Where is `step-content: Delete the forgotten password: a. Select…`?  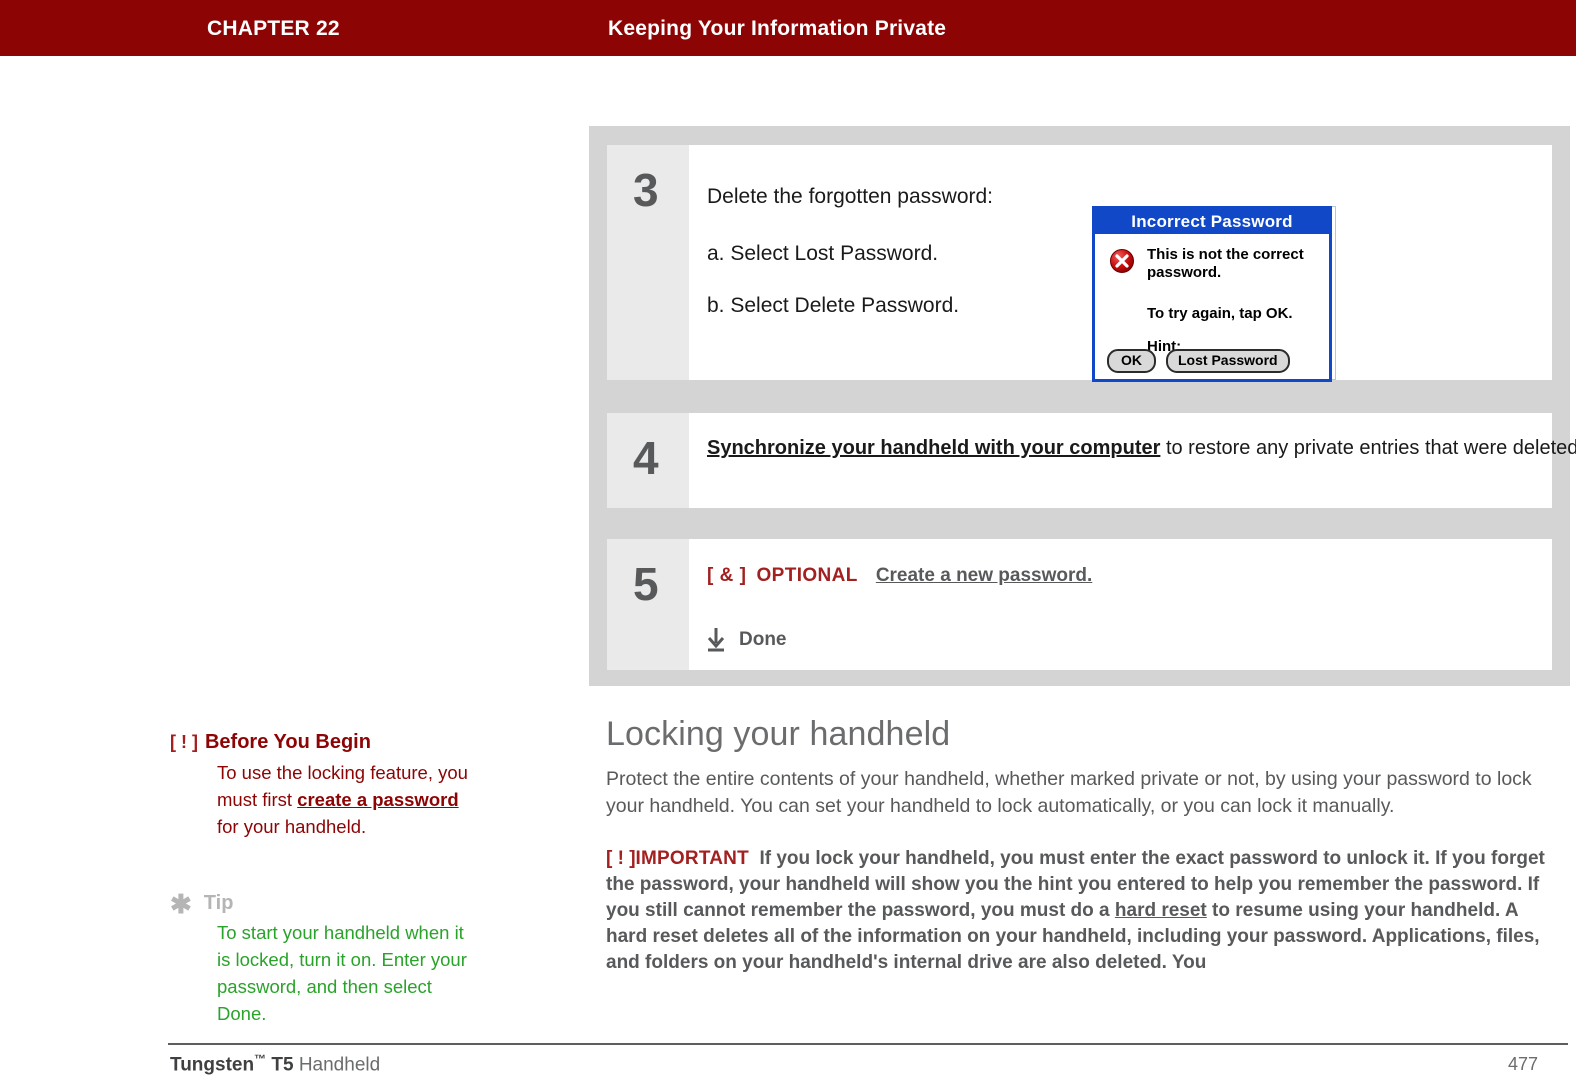 step-content: Delete the forgotten password: a. Select… is located at coordinates (1120, 263).